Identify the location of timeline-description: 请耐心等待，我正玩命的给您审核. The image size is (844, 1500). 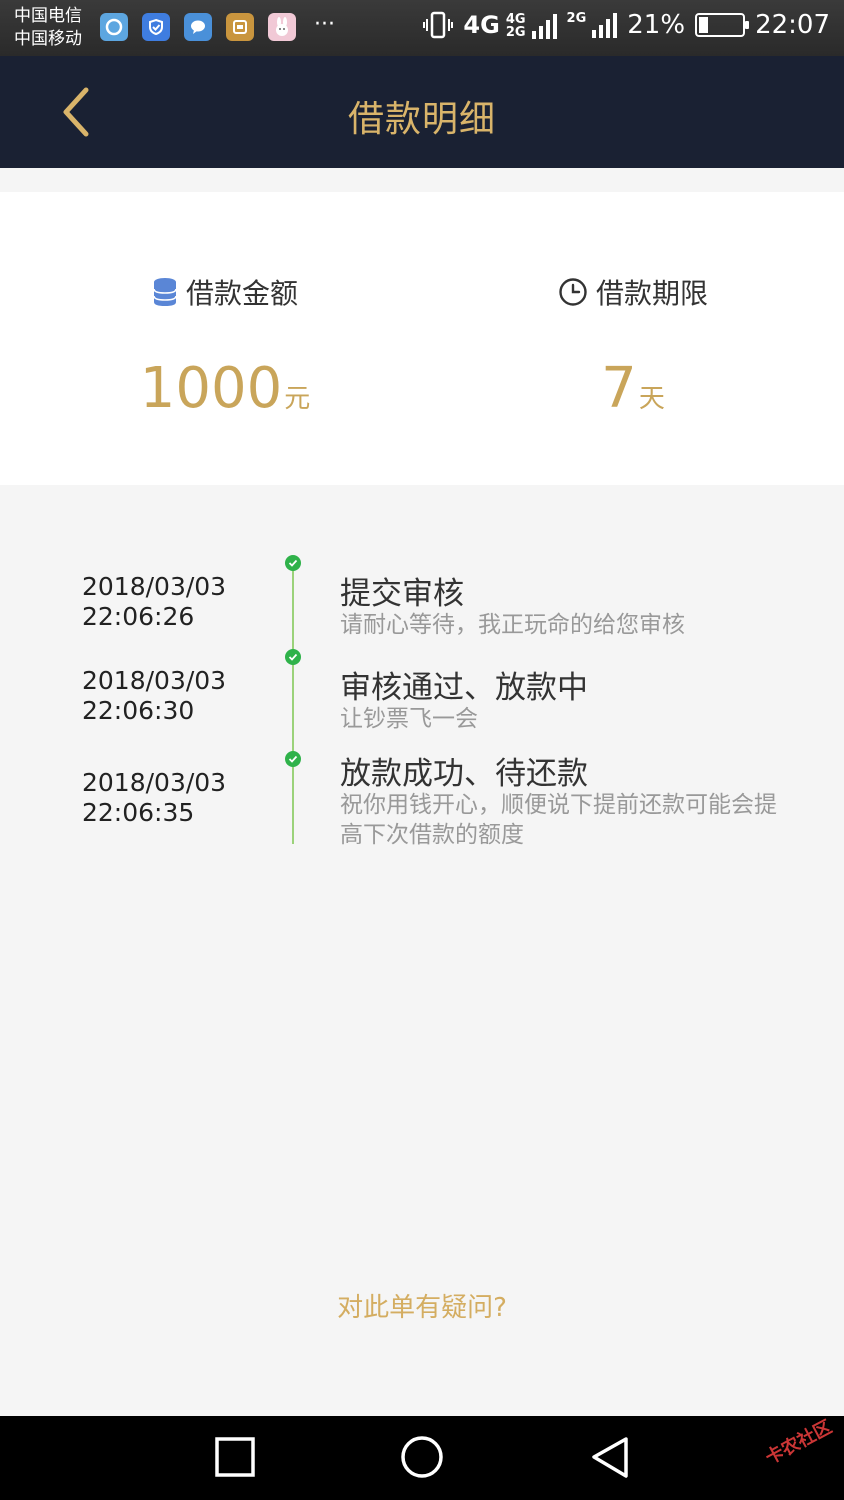
(512, 625).